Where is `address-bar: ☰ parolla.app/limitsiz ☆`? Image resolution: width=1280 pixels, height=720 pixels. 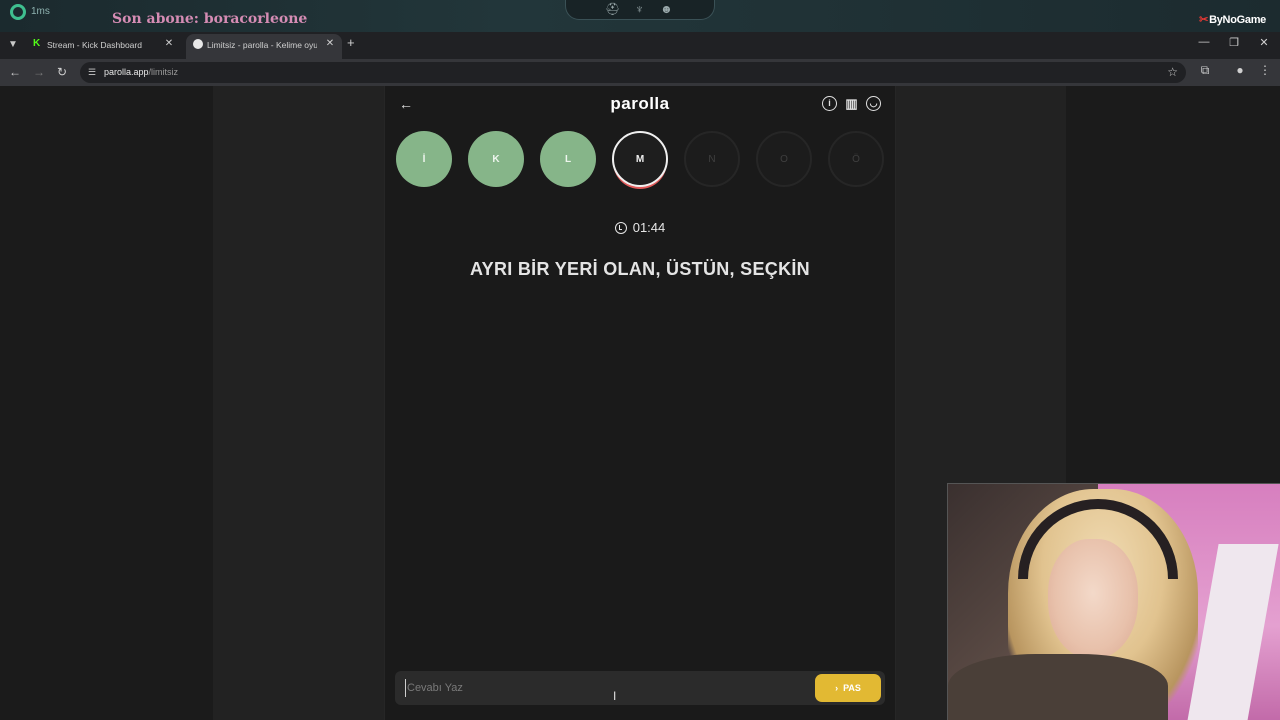 address-bar: ☰ parolla.app/limitsiz ☆ is located at coordinates (633, 72).